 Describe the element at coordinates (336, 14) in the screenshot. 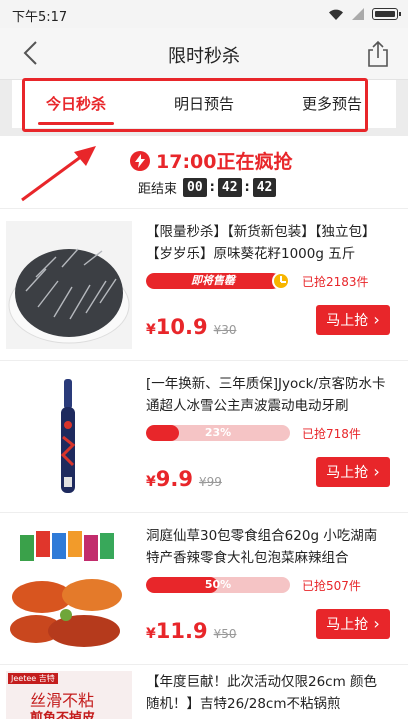

I see `wifi-icon` at that location.